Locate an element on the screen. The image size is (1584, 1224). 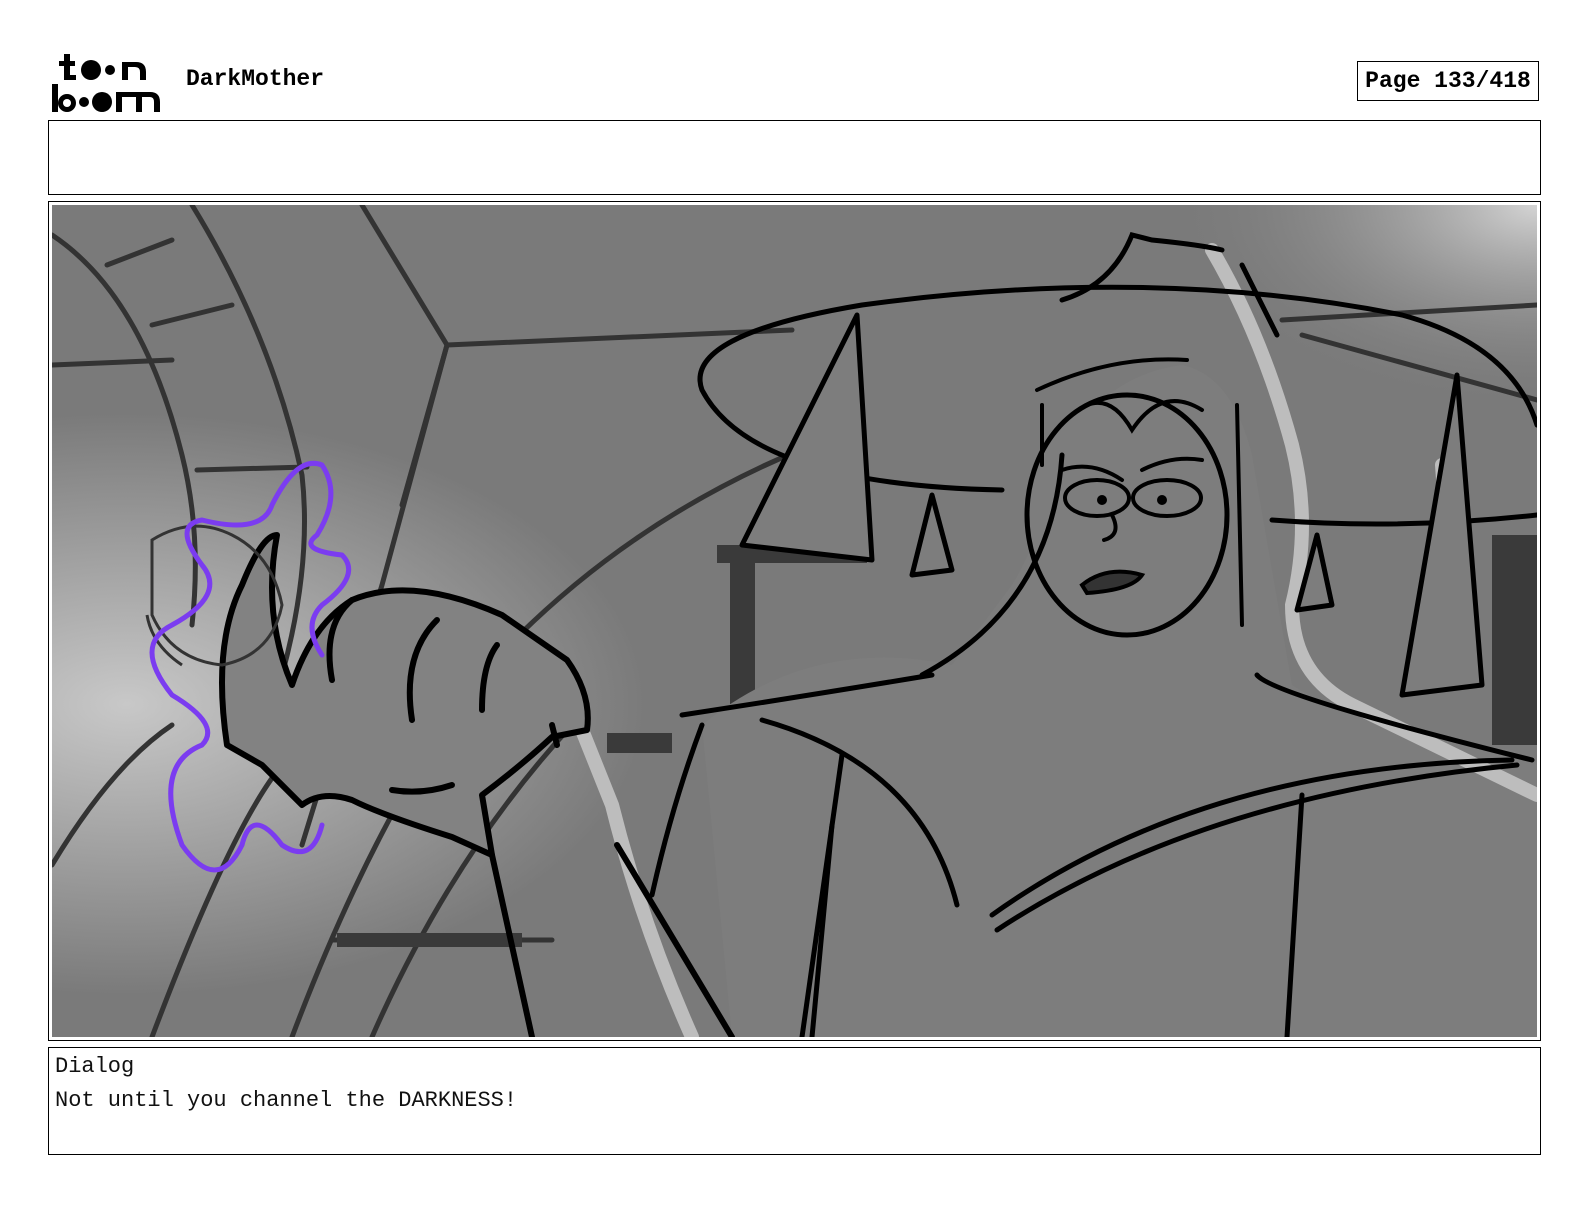
dialog-text: Not until you channel the DARKNESS! is located at coordinates (286, 1100).